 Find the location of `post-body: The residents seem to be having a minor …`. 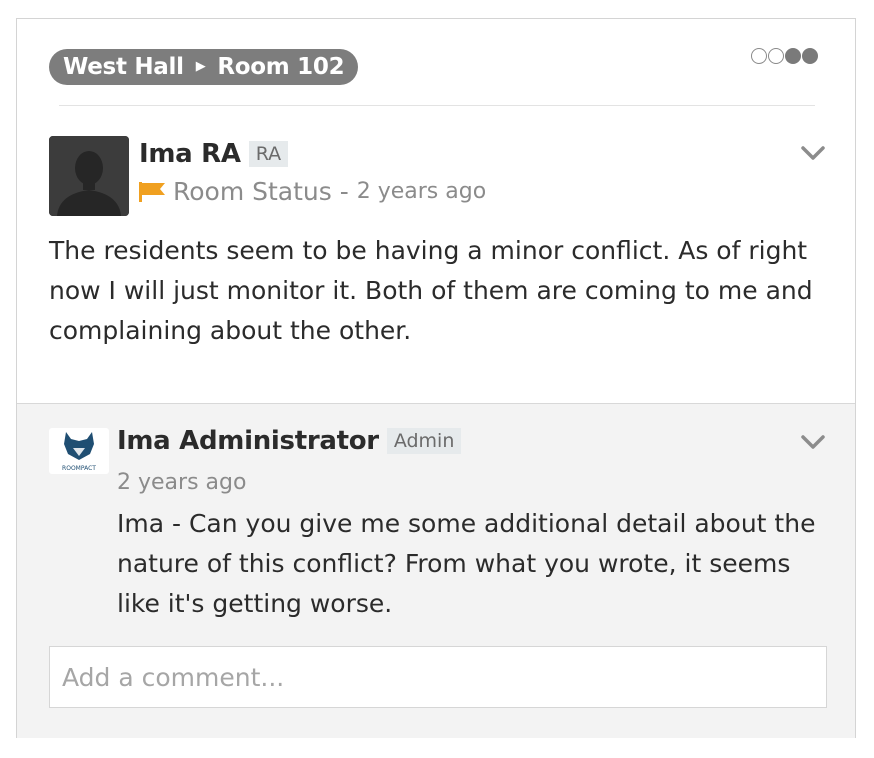

post-body: The residents seem to be having a minor … is located at coordinates (431, 290).